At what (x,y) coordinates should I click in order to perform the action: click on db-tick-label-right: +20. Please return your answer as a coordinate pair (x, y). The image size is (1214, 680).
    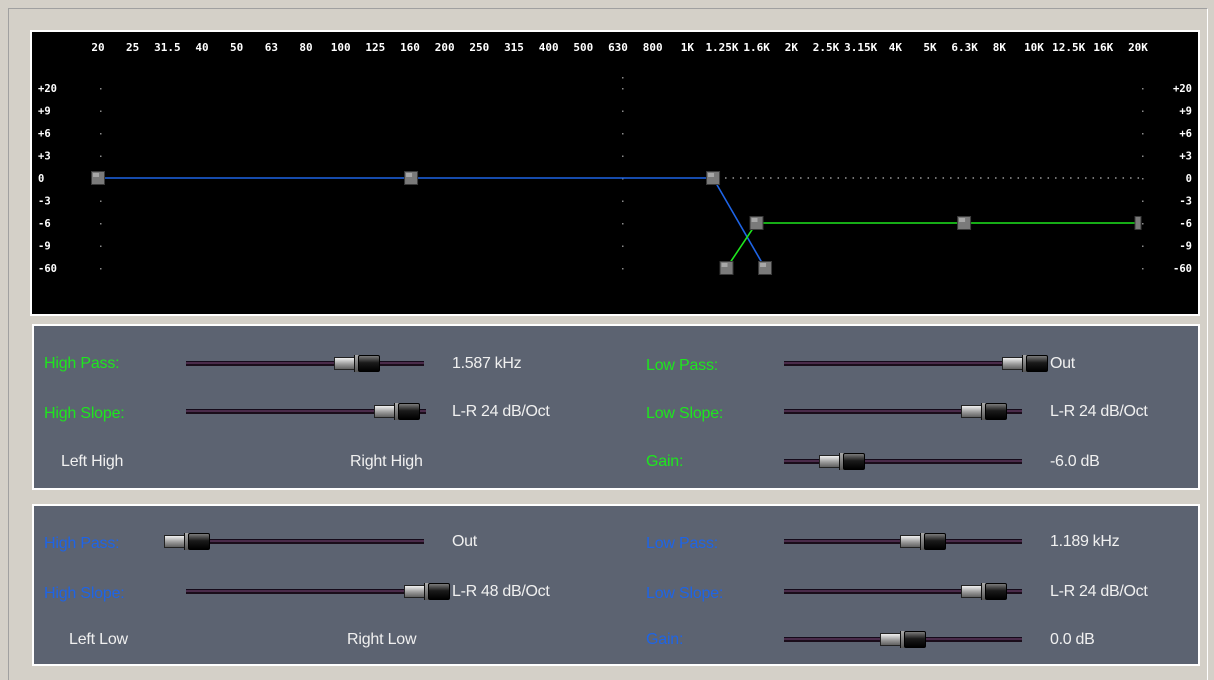
    Looking at the image, I should click on (1182, 89).